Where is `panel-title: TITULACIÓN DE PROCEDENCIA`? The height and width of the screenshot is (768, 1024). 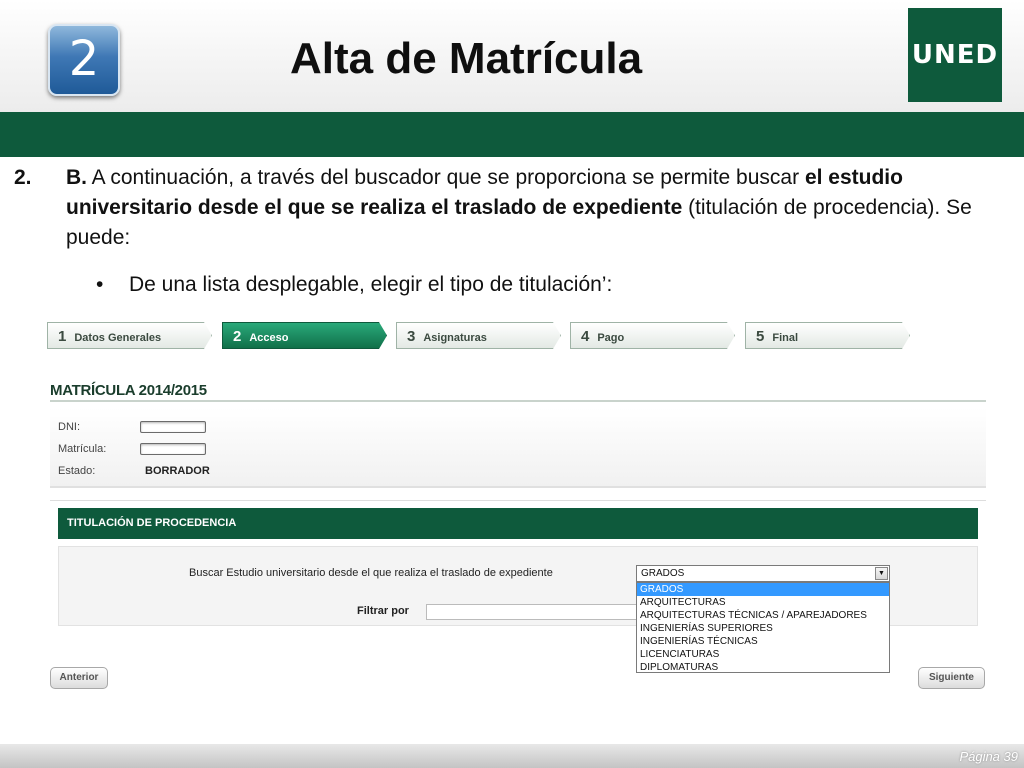 panel-title: TITULACIÓN DE PROCEDENCIA is located at coordinates (518, 523).